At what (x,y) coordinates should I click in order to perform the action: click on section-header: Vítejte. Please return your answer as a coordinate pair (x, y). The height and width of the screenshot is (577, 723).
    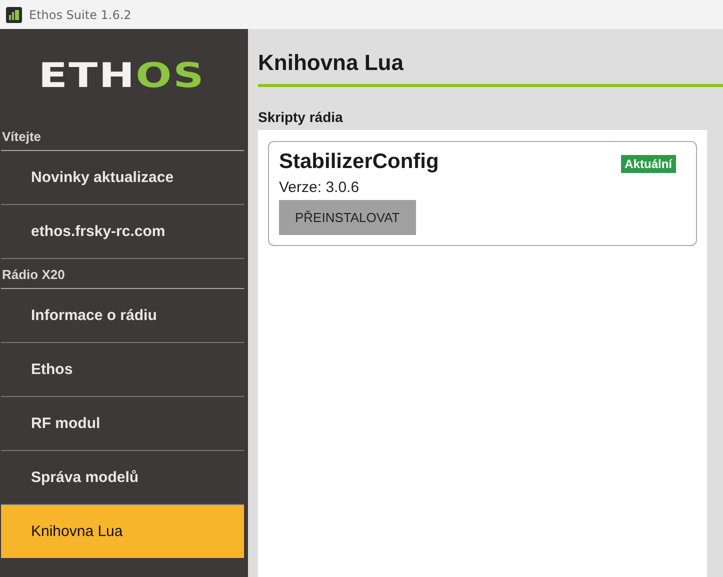
    Looking at the image, I should click on (122, 136).